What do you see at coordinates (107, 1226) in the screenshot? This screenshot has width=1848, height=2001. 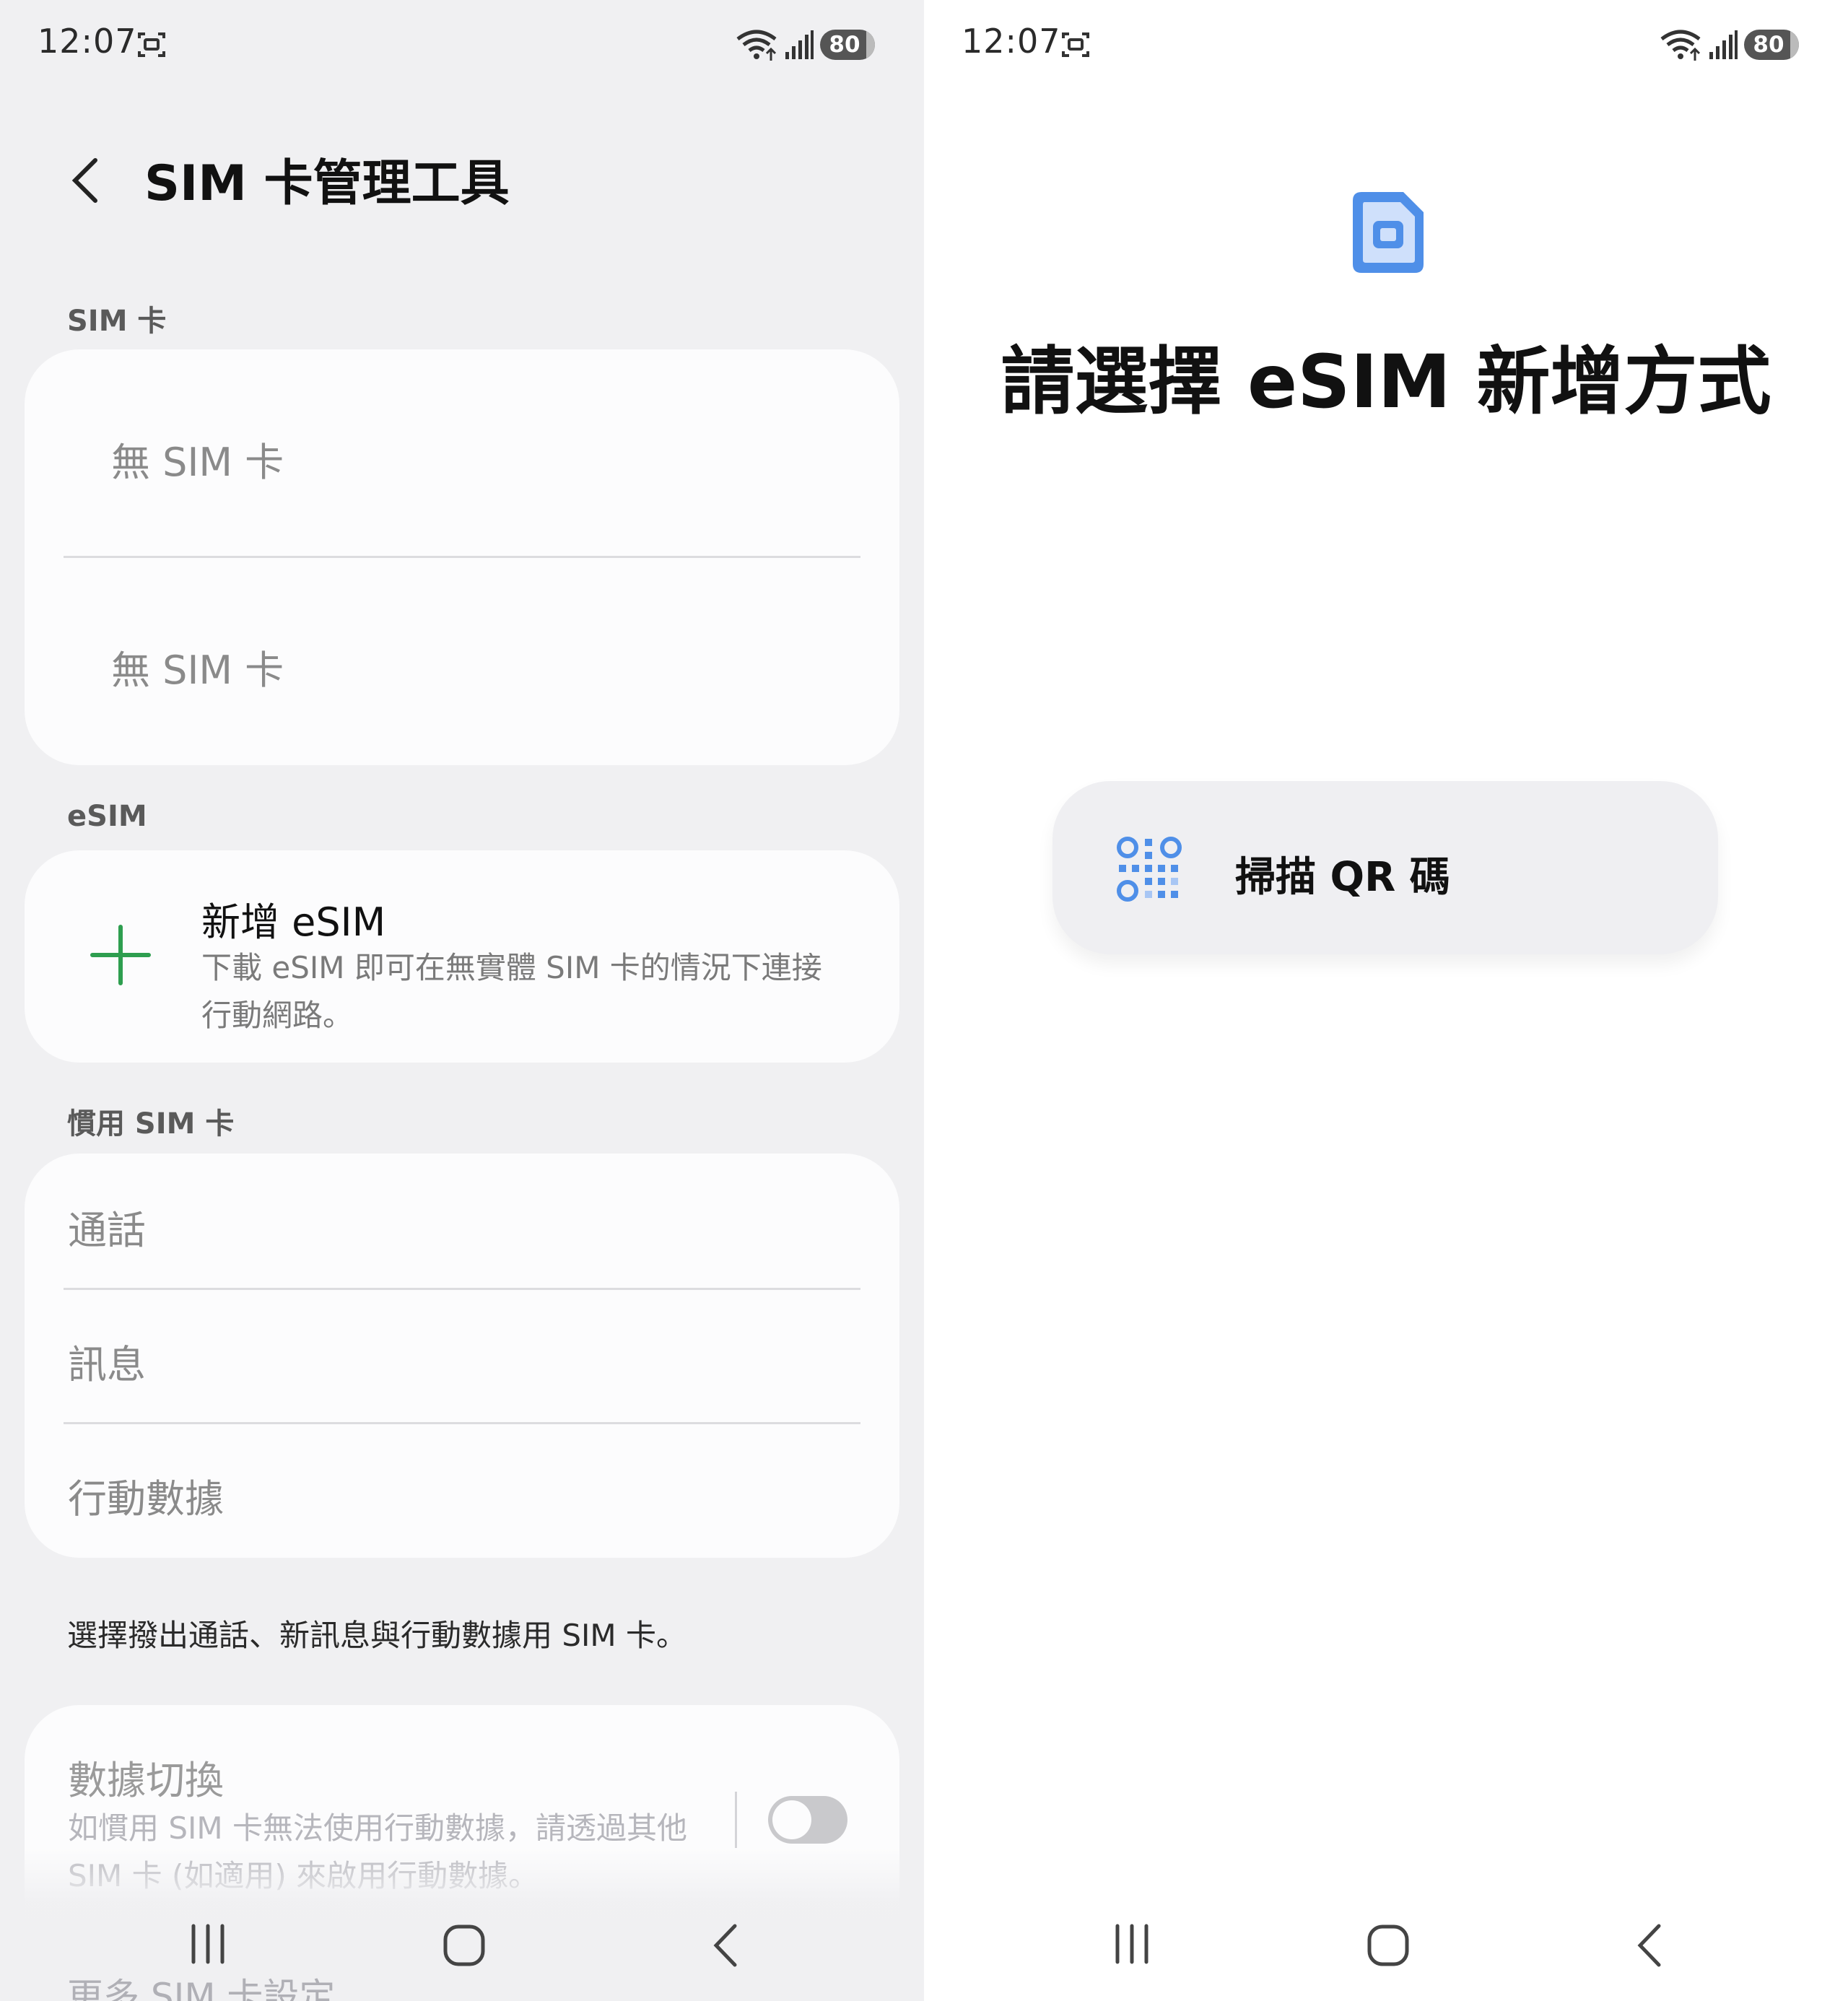 I see `preferred-calls: 通話` at bounding box center [107, 1226].